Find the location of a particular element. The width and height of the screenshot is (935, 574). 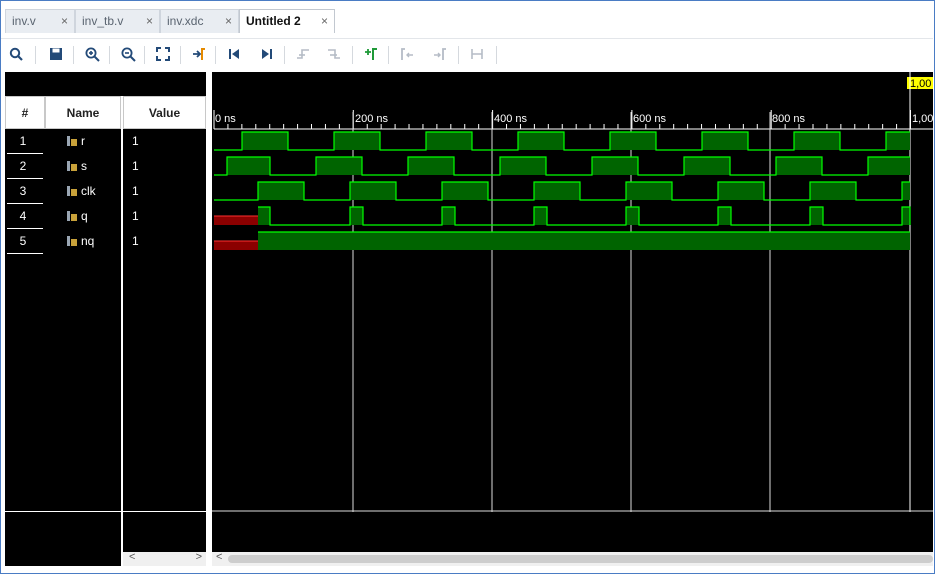

next-transition-icon is located at coordinates (334, 54).